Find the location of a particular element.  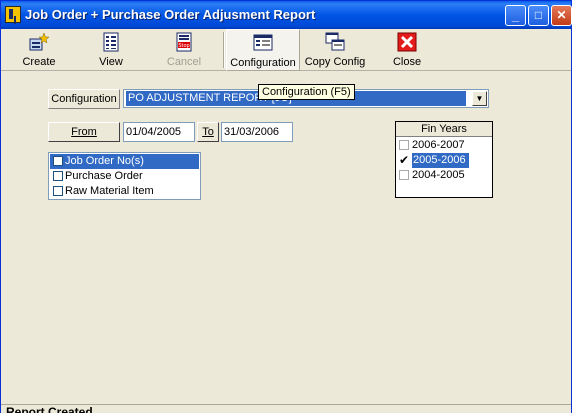

filter-item-raw-material: Raw Material Item is located at coordinates (124, 191).